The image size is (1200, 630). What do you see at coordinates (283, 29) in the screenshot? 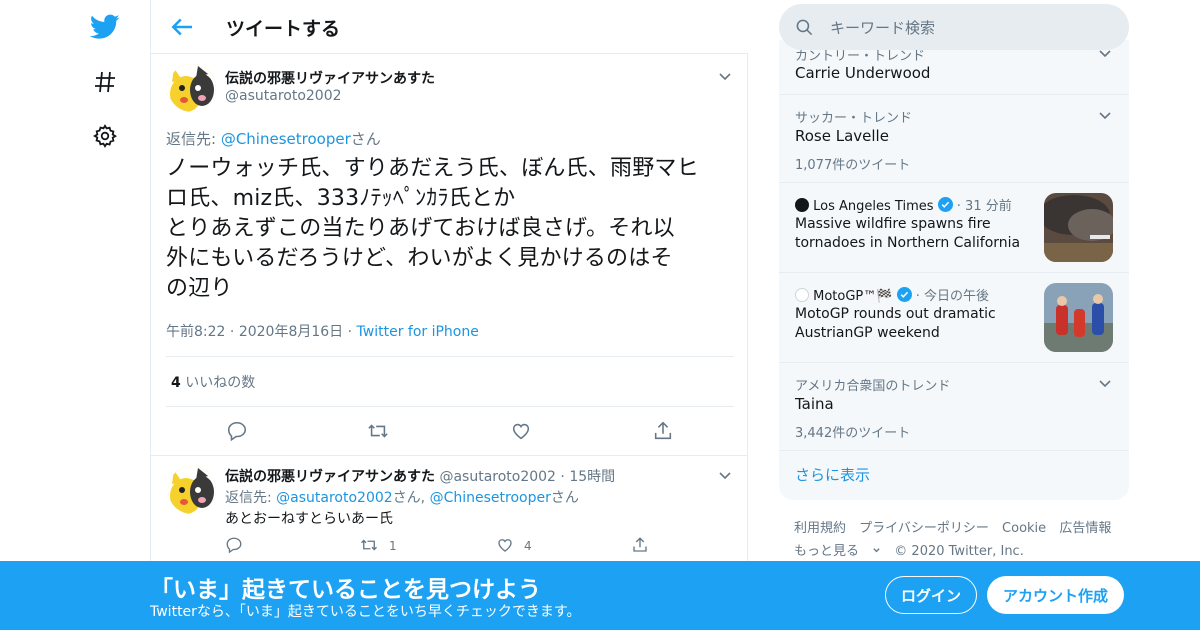
I see `page-title: ツイートする` at bounding box center [283, 29].